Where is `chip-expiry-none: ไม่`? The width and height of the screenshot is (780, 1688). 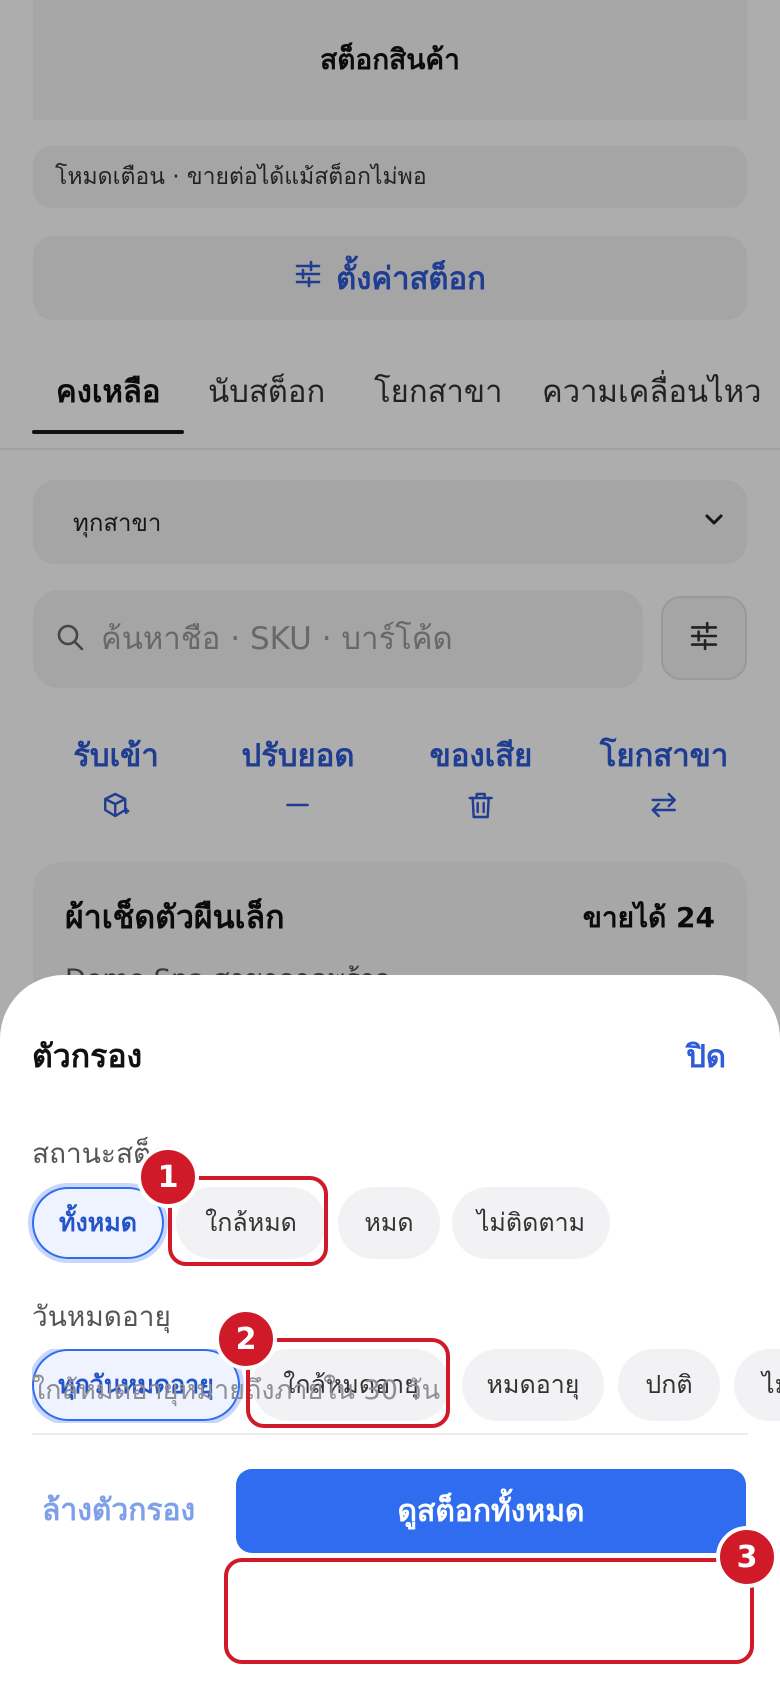 chip-expiry-none: ไม่ is located at coordinates (757, 1385).